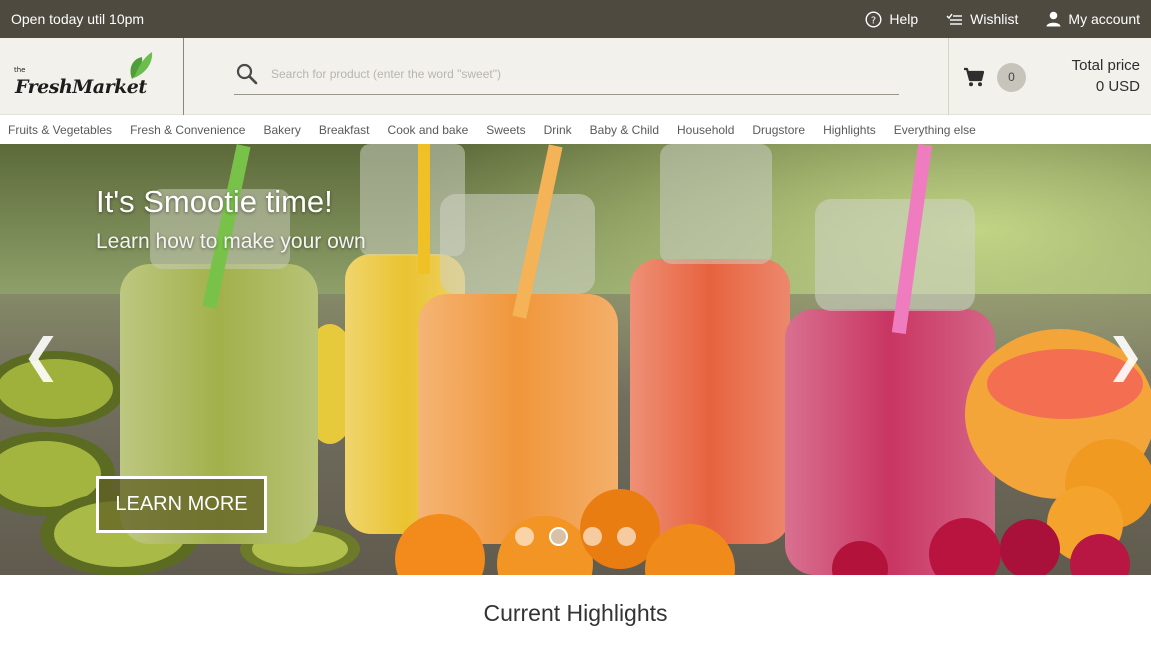 The image size is (1151, 650). Describe the element at coordinates (778, 130) in the screenshot. I see `category-drugstore: Drugstore` at that location.